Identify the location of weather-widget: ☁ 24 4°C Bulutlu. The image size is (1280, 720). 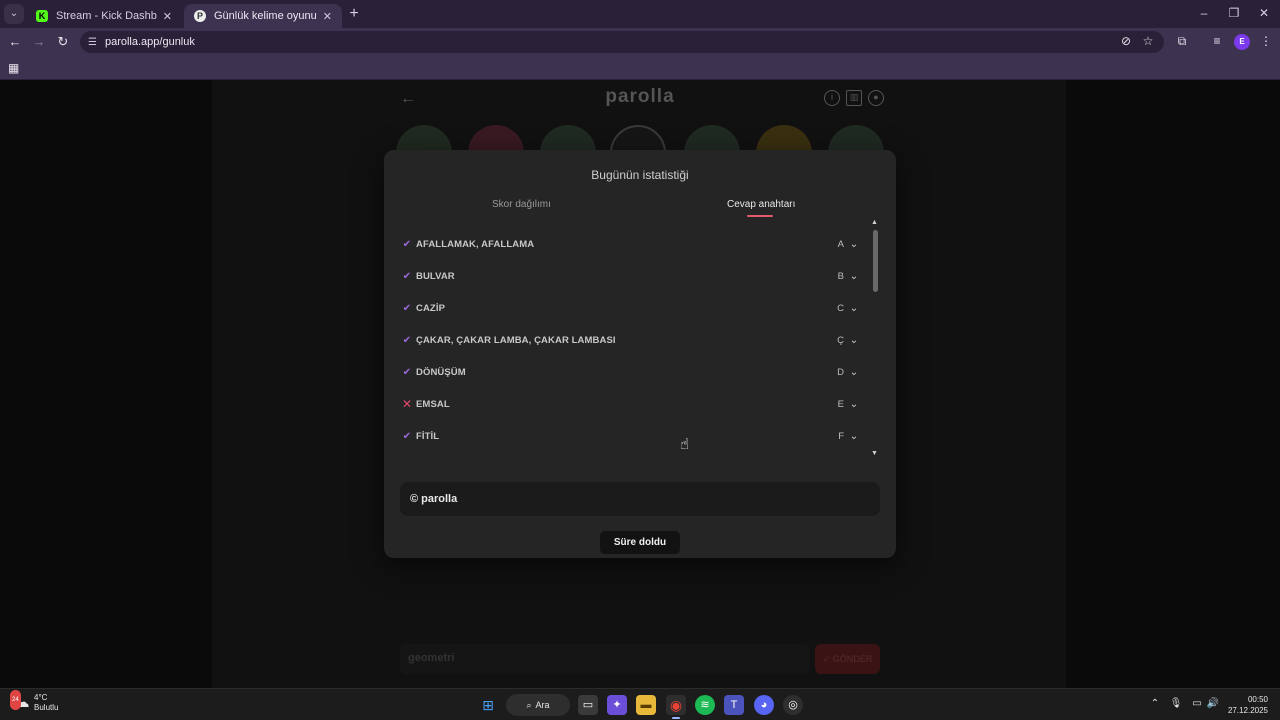
(34, 701).